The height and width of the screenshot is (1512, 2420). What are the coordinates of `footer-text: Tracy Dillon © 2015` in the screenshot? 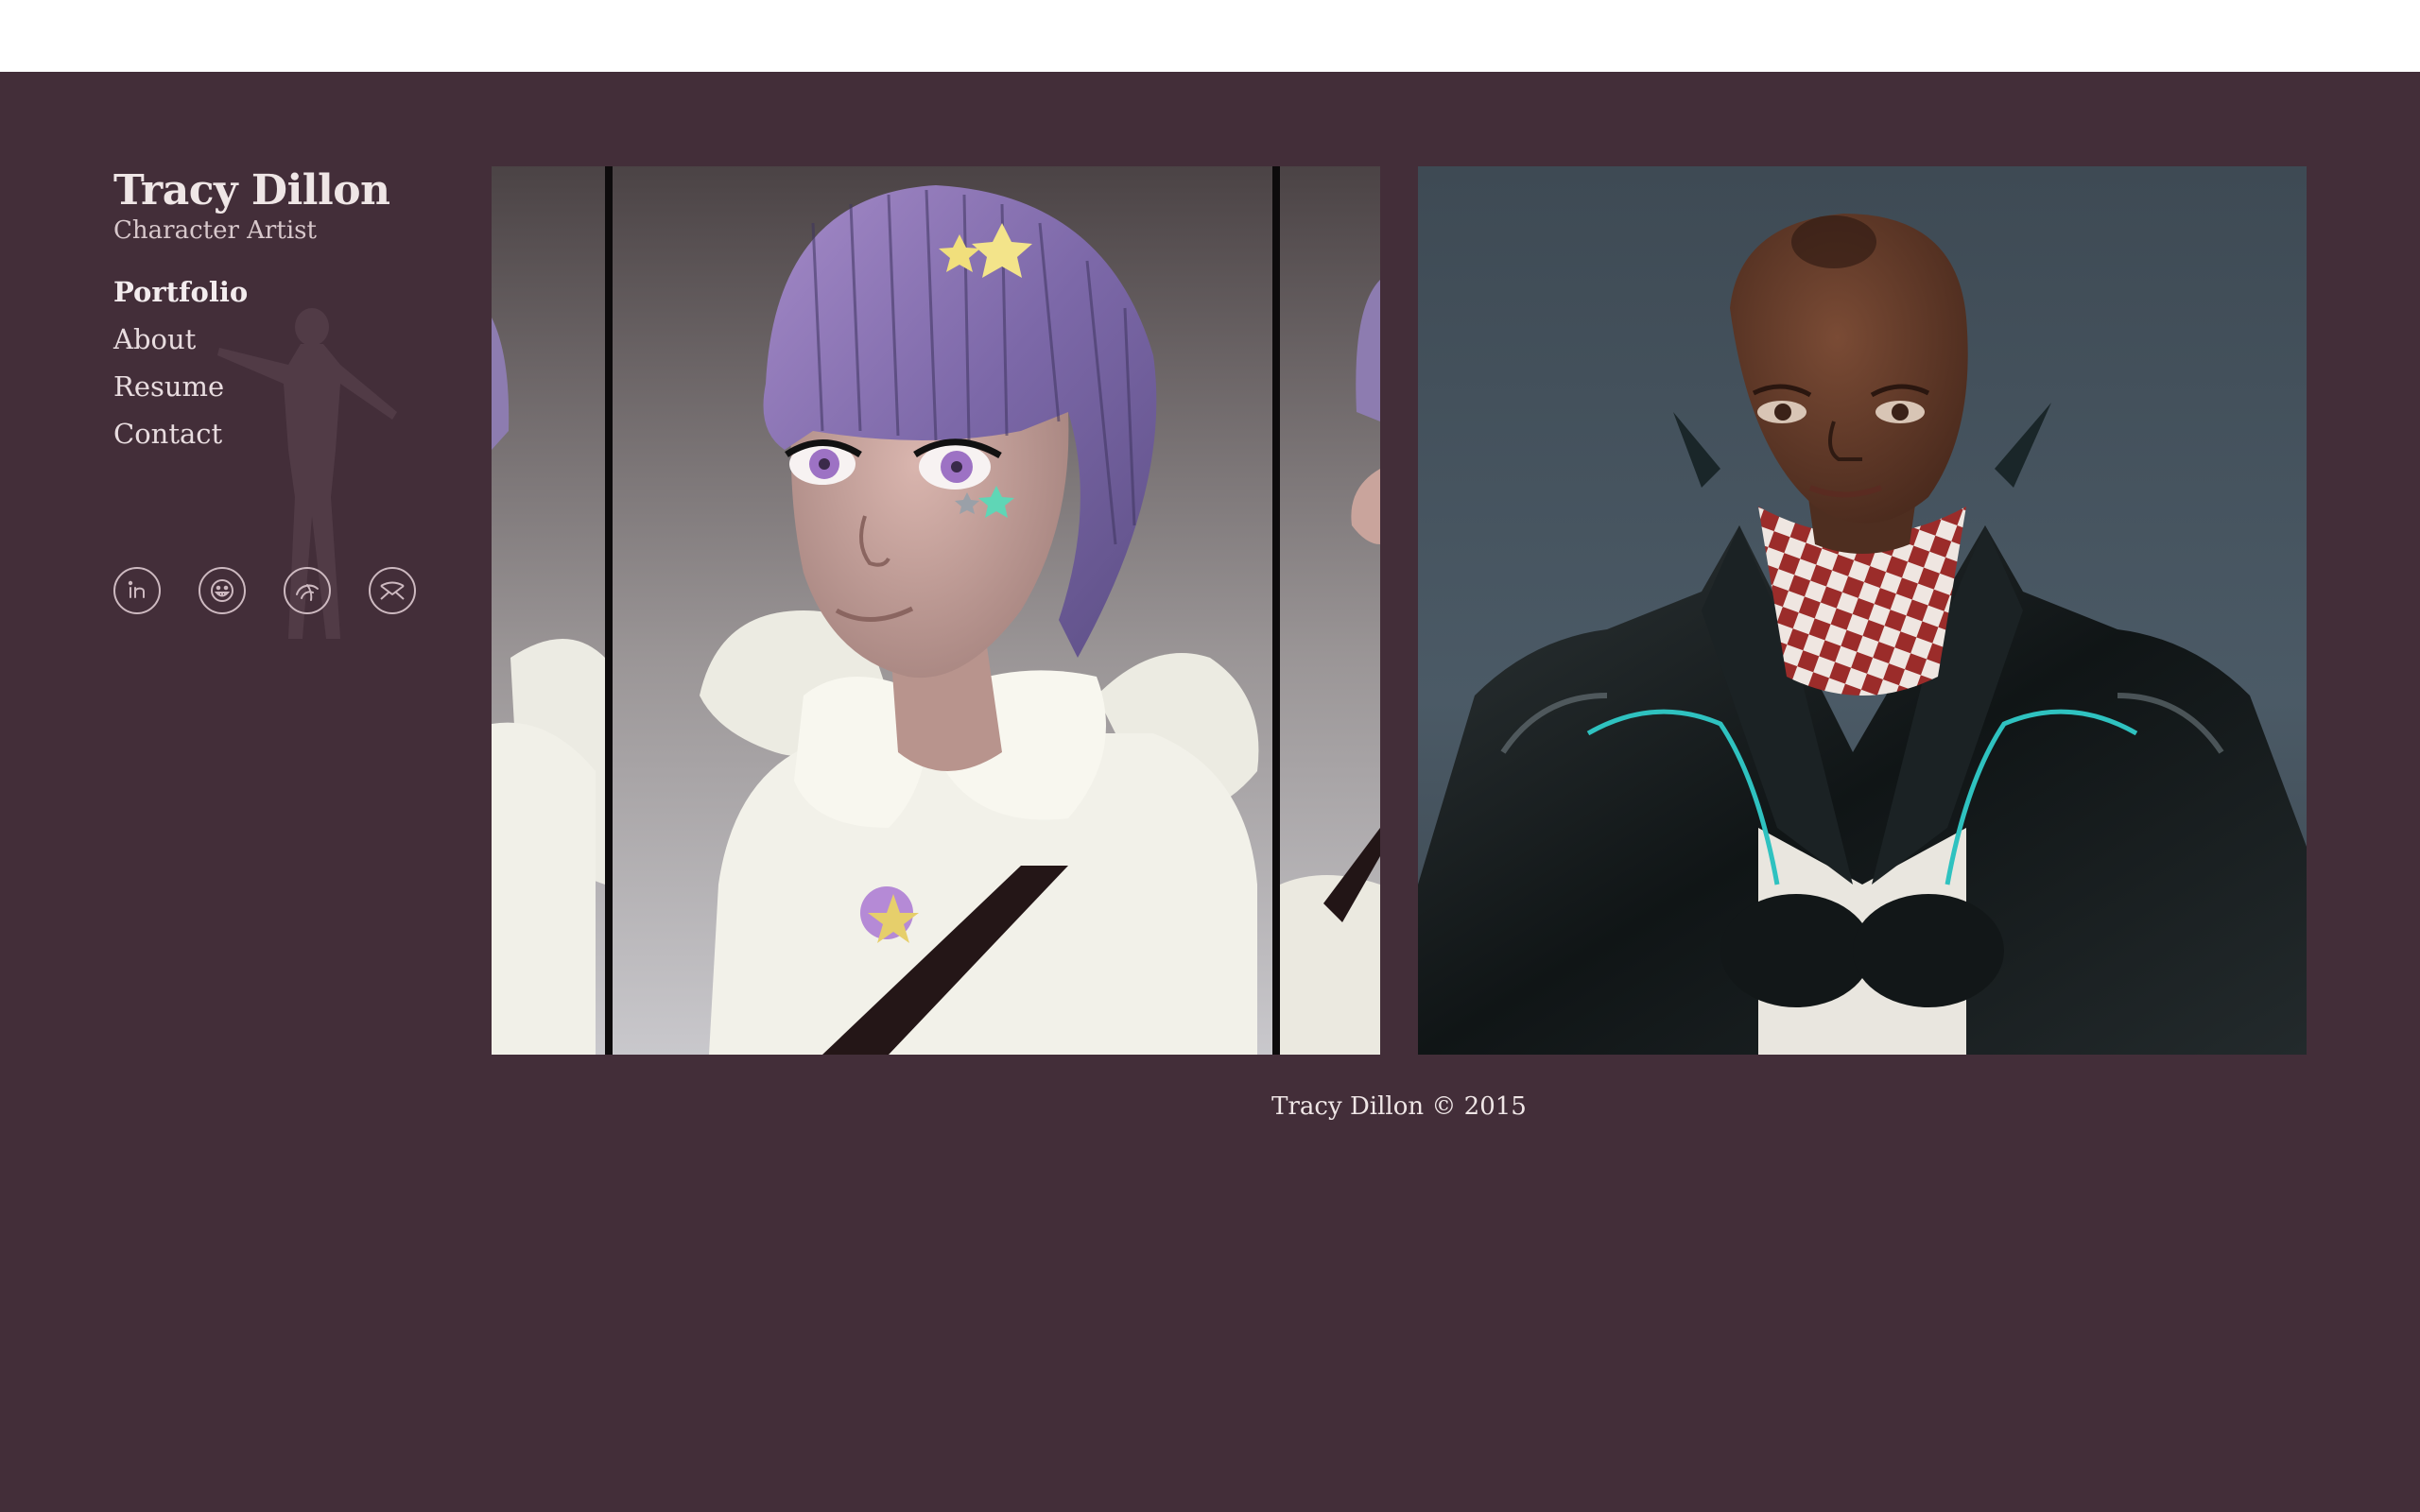 It's located at (1399, 1106).